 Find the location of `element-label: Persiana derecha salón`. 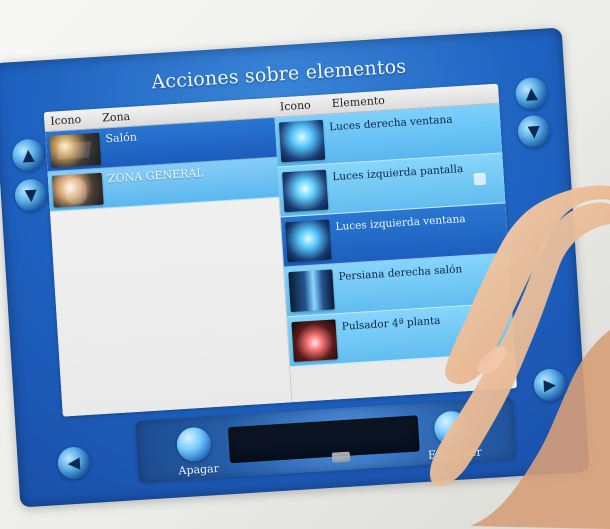

element-label: Persiana derecha salón is located at coordinates (400, 273).